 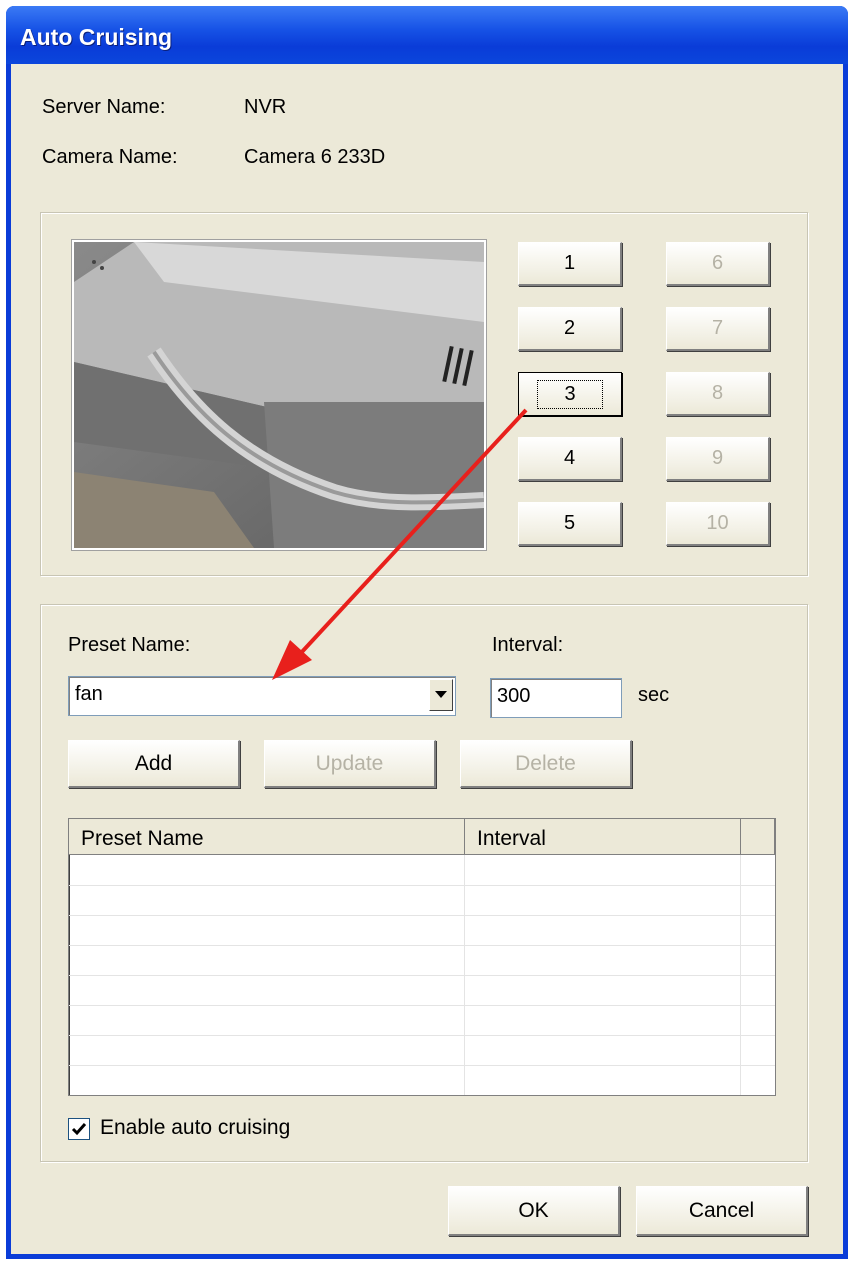 What do you see at coordinates (315, 157) in the screenshot?
I see `camera-name-value: Camera 6 233D` at bounding box center [315, 157].